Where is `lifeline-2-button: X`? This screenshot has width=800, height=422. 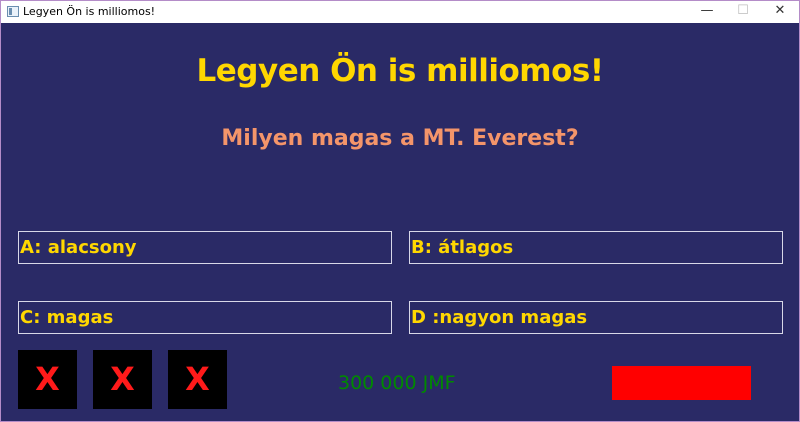 lifeline-2-button: X is located at coordinates (122, 379).